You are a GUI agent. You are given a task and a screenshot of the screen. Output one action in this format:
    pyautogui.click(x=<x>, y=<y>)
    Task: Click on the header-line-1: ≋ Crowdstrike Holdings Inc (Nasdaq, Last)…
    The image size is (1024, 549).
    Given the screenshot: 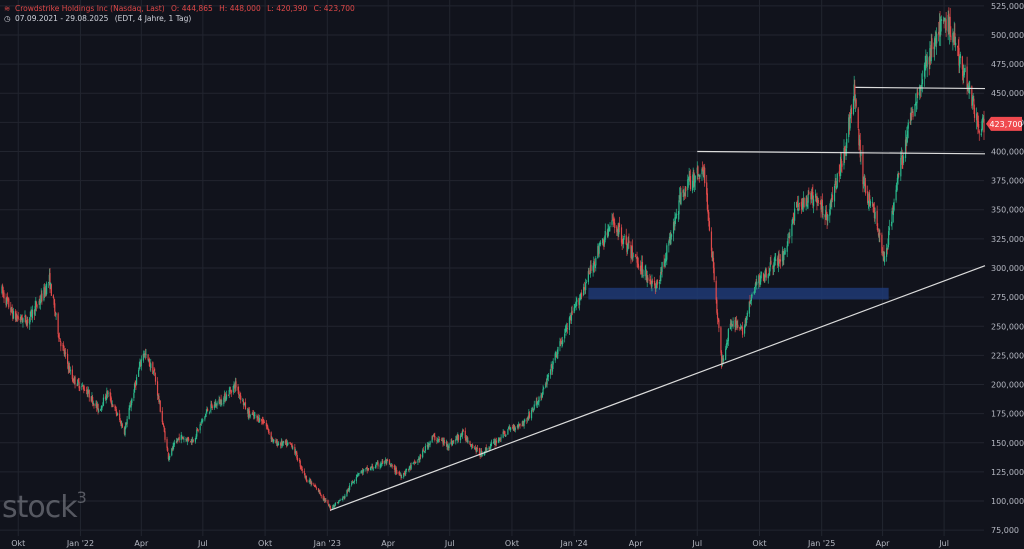 What is the action you would take?
    pyautogui.click(x=179, y=8)
    